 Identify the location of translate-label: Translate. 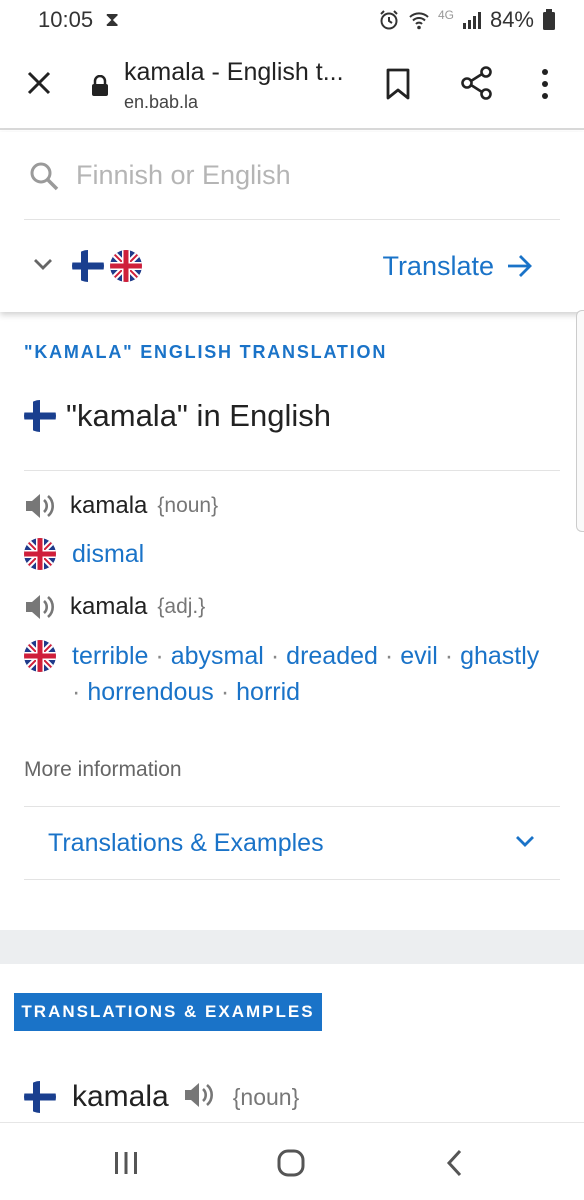
(438, 265).